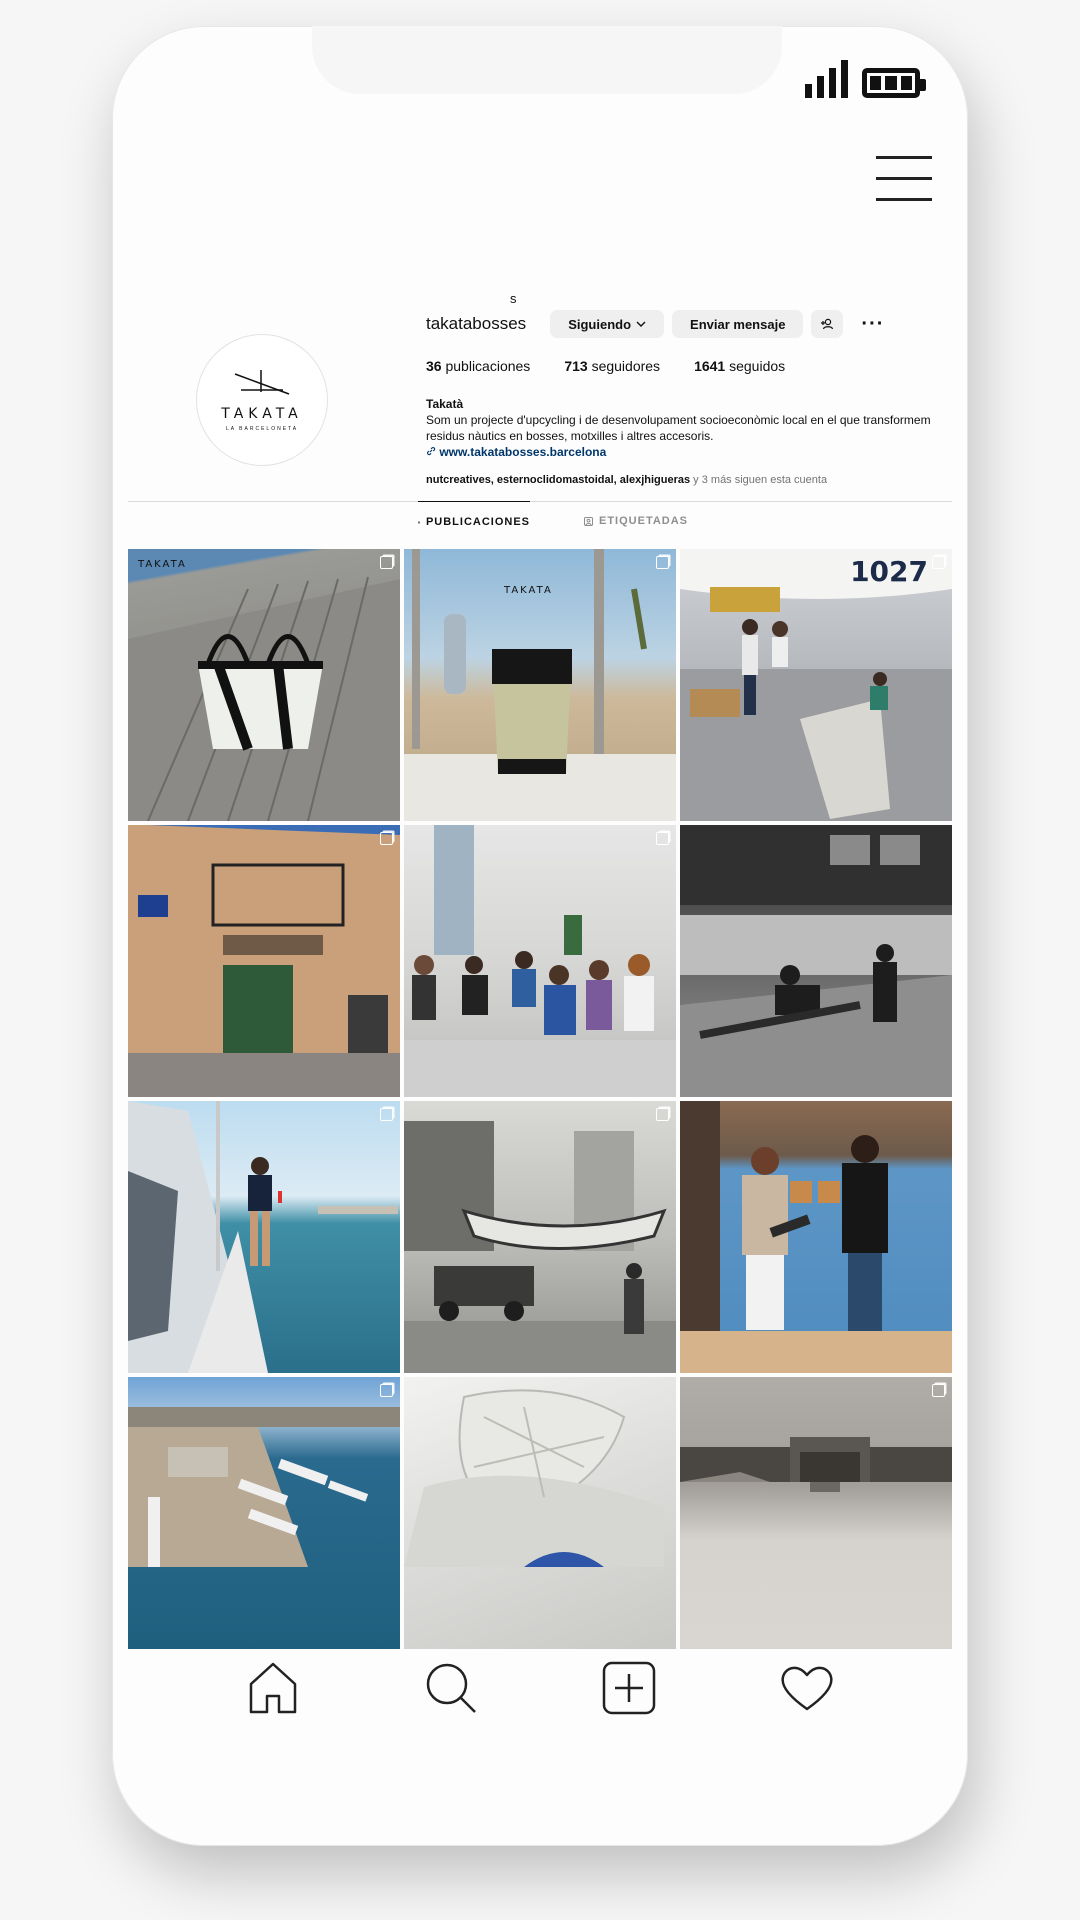 The image size is (1080, 1920). I want to click on nav-search, so click(451, 1688).